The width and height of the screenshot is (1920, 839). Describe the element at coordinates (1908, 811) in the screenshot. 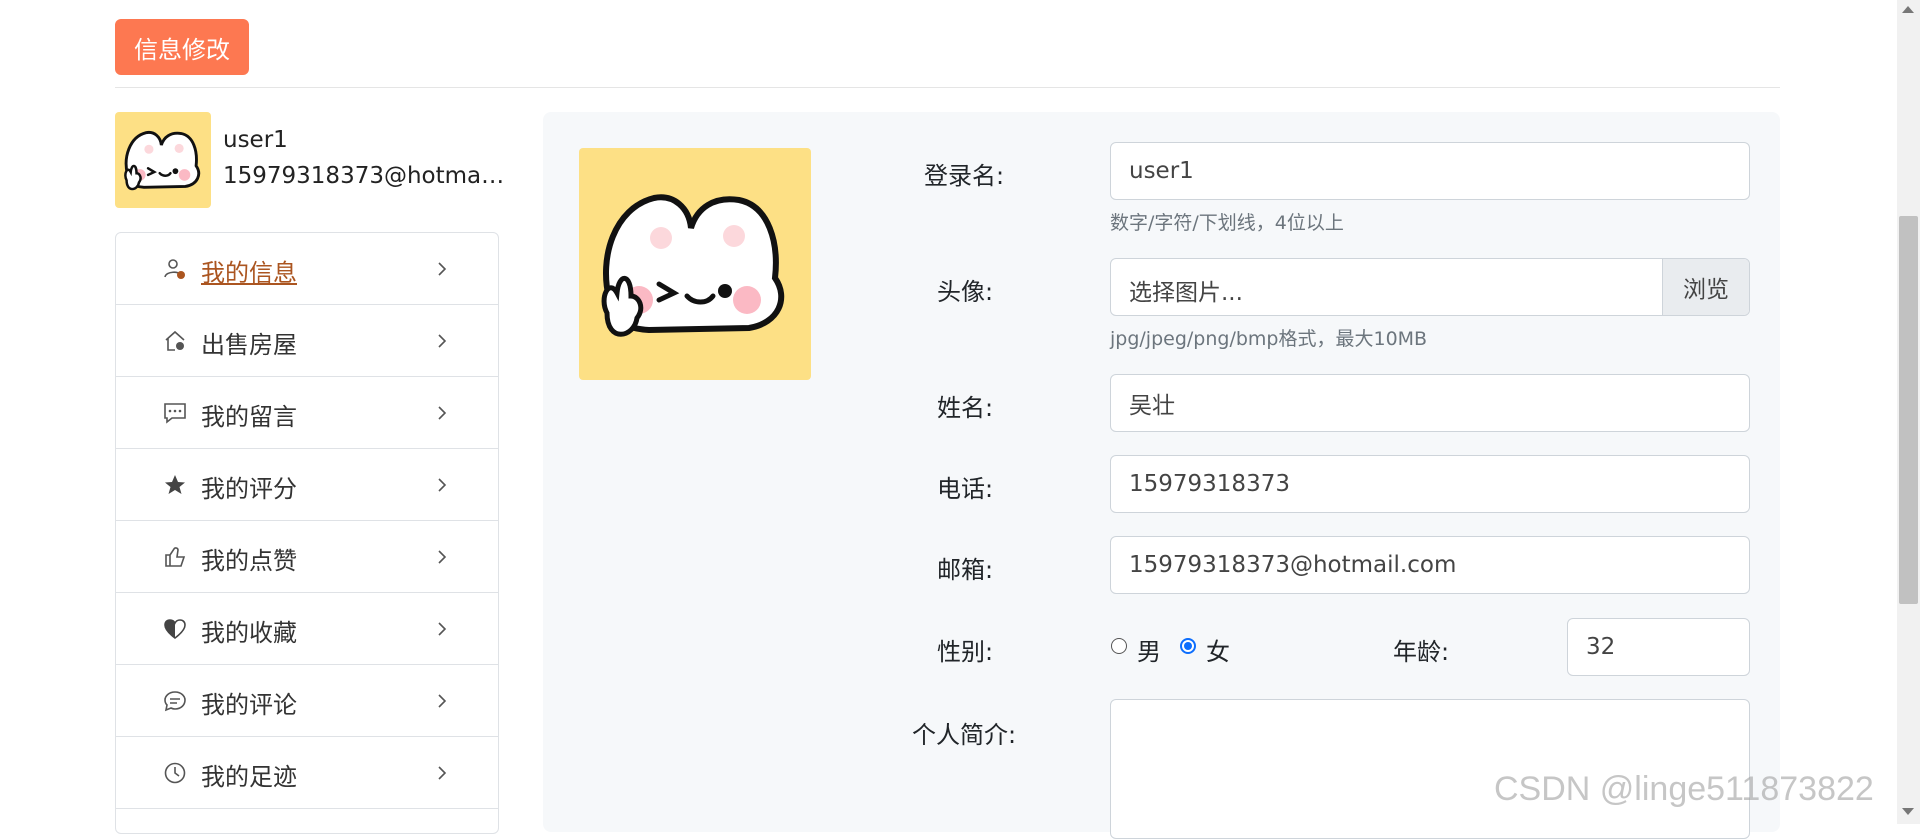

I see `scroll-down-arrow-icon` at that location.